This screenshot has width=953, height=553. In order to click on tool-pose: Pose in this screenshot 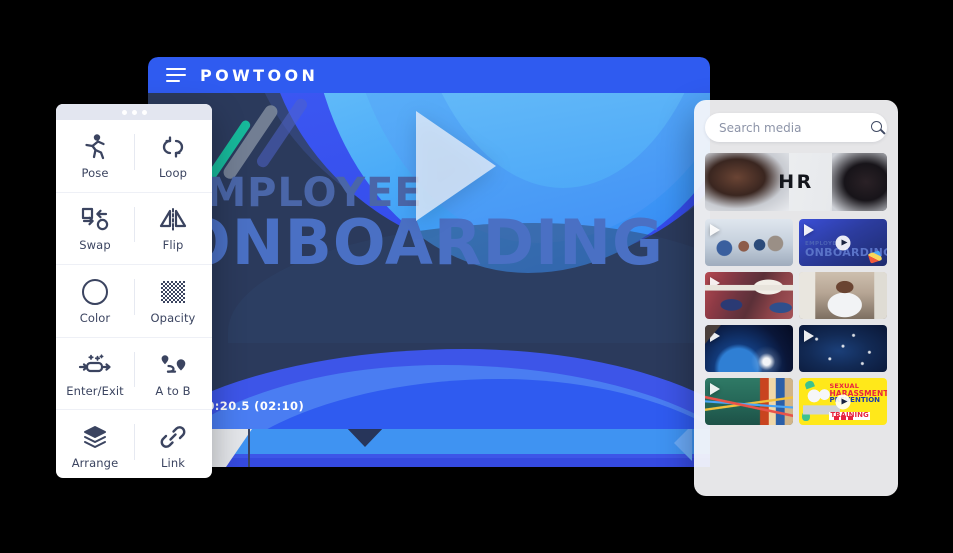, I will do `click(95, 156)`.